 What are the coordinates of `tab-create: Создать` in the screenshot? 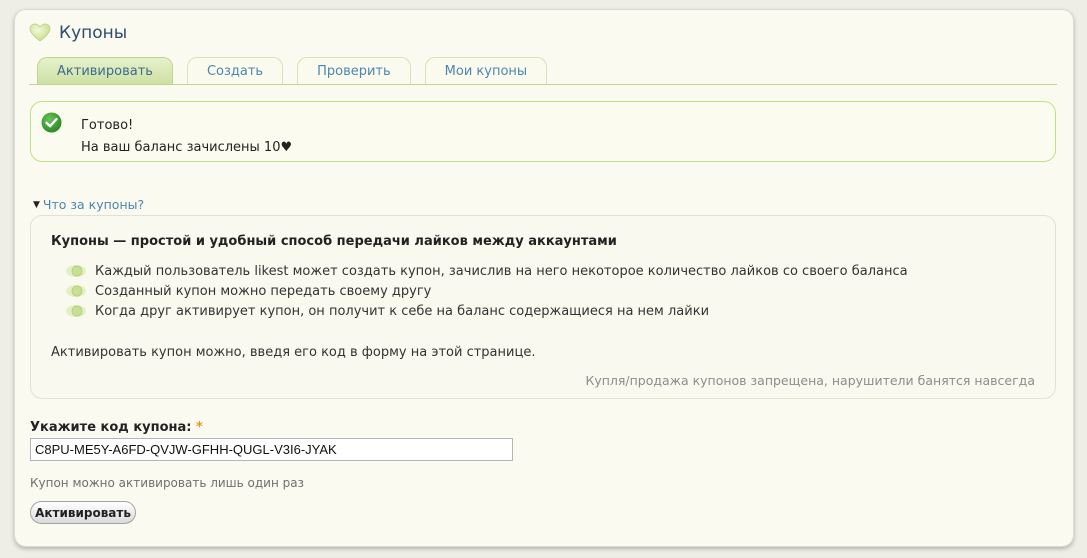 It's located at (235, 70).